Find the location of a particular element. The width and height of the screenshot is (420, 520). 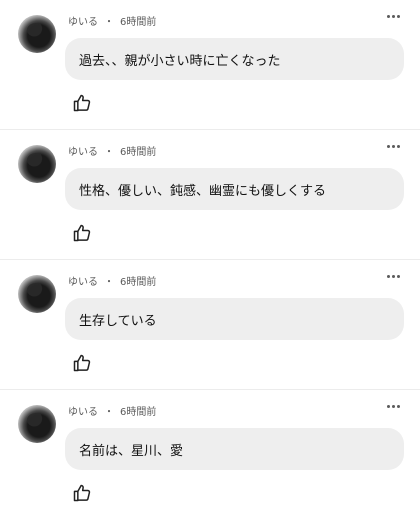

comment-bubble: 過去、、親が小さい時に亡くなった is located at coordinates (234, 59).